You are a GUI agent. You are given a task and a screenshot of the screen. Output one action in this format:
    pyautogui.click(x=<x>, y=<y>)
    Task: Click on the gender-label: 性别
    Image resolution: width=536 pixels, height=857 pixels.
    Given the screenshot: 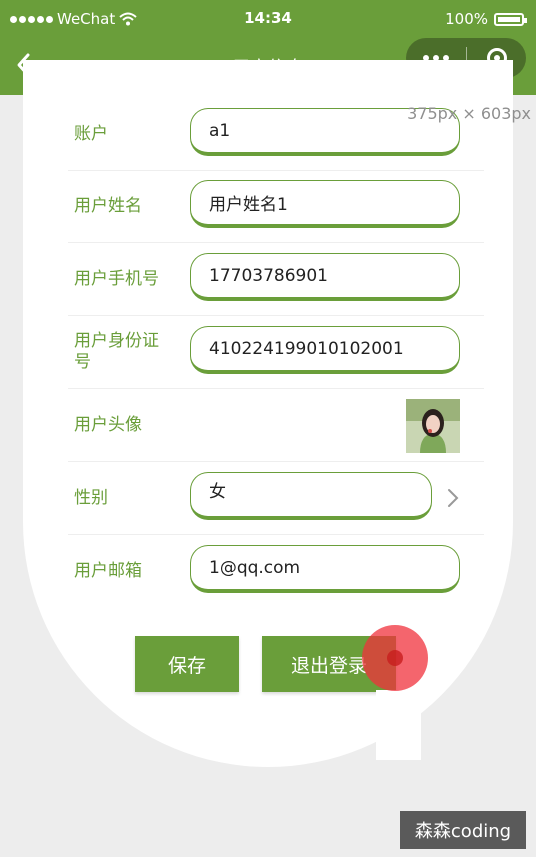 What is the action you would take?
    pyautogui.click(x=91, y=497)
    